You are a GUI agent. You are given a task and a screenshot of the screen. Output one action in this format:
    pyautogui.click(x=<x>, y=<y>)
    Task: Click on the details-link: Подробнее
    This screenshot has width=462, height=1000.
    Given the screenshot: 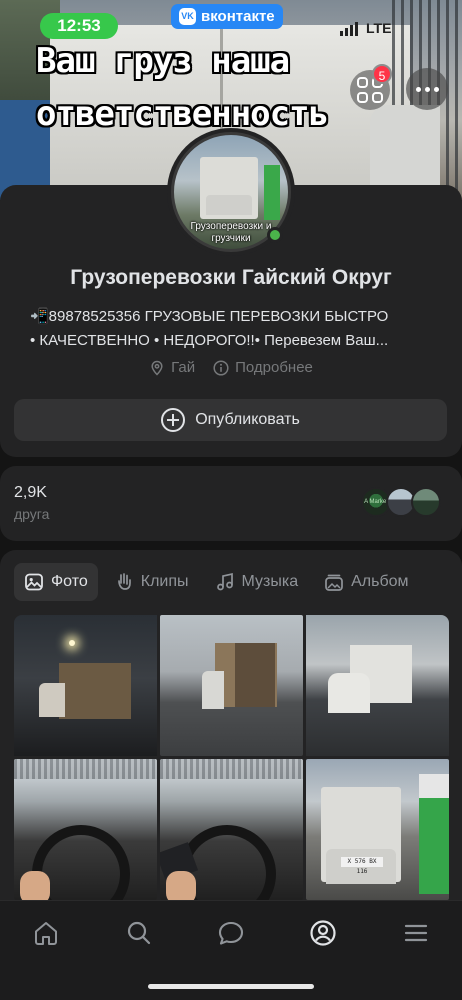 What is the action you would take?
    pyautogui.click(x=263, y=367)
    